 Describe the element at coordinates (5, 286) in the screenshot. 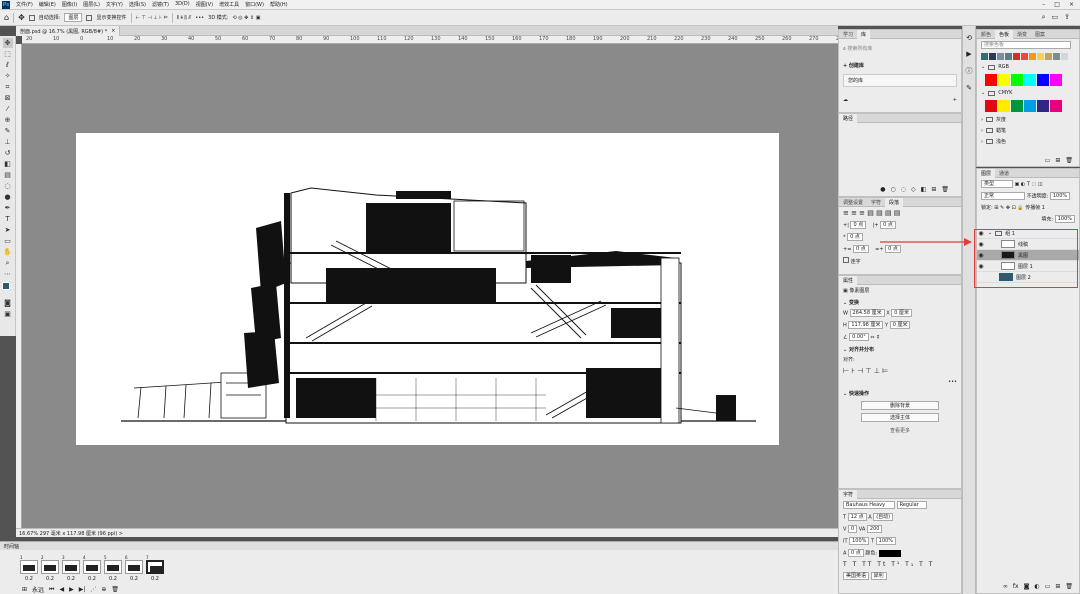

I see `foreground-color` at that location.